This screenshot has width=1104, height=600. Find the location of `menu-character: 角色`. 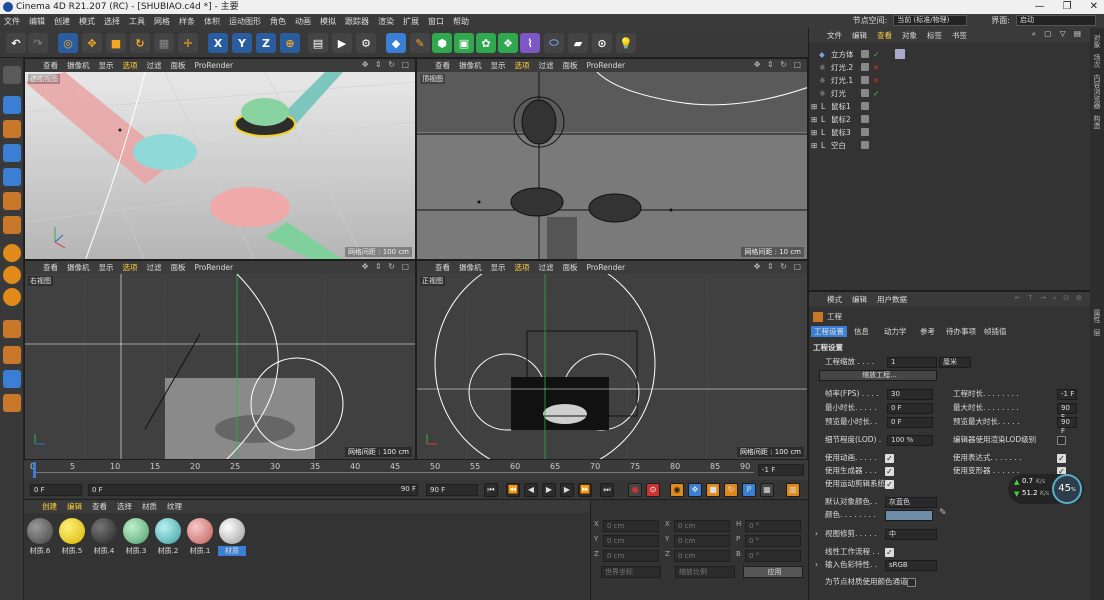

menu-character: 角色 is located at coordinates (278, 21).